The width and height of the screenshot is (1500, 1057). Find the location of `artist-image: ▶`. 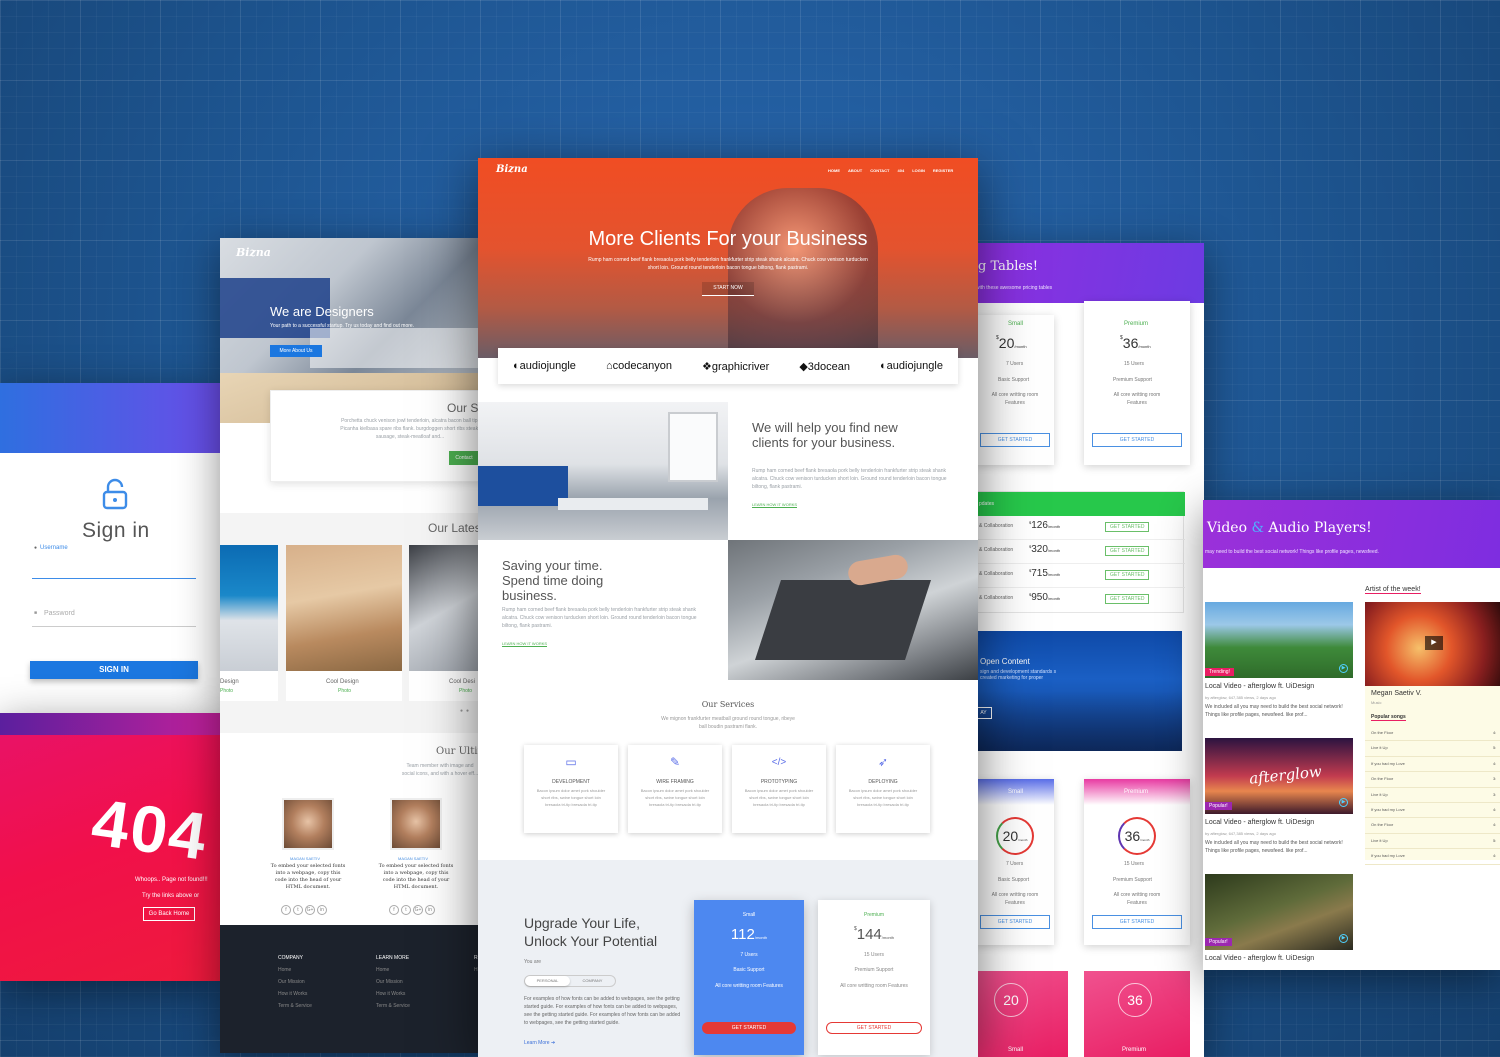

artist-image: ▶ is located at coordinates (1432, 644).